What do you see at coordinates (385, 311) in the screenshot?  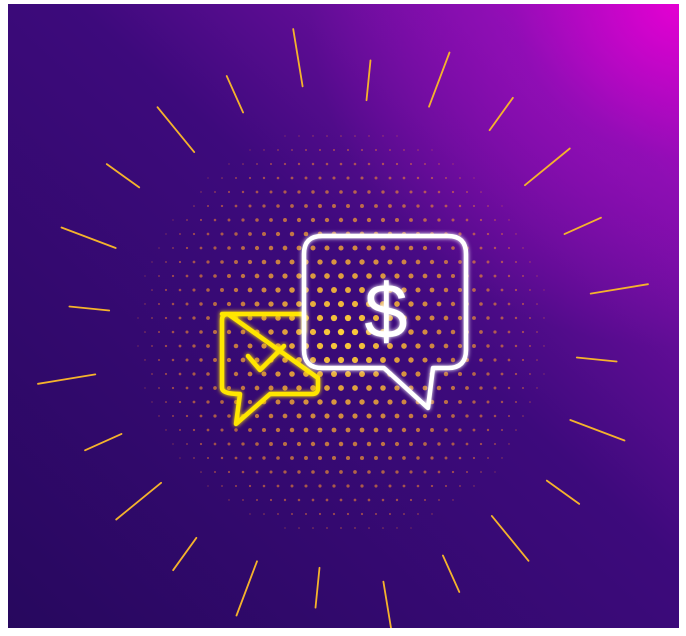 I see `dollar-sign-icon: $` at bounding box center [385, 311].